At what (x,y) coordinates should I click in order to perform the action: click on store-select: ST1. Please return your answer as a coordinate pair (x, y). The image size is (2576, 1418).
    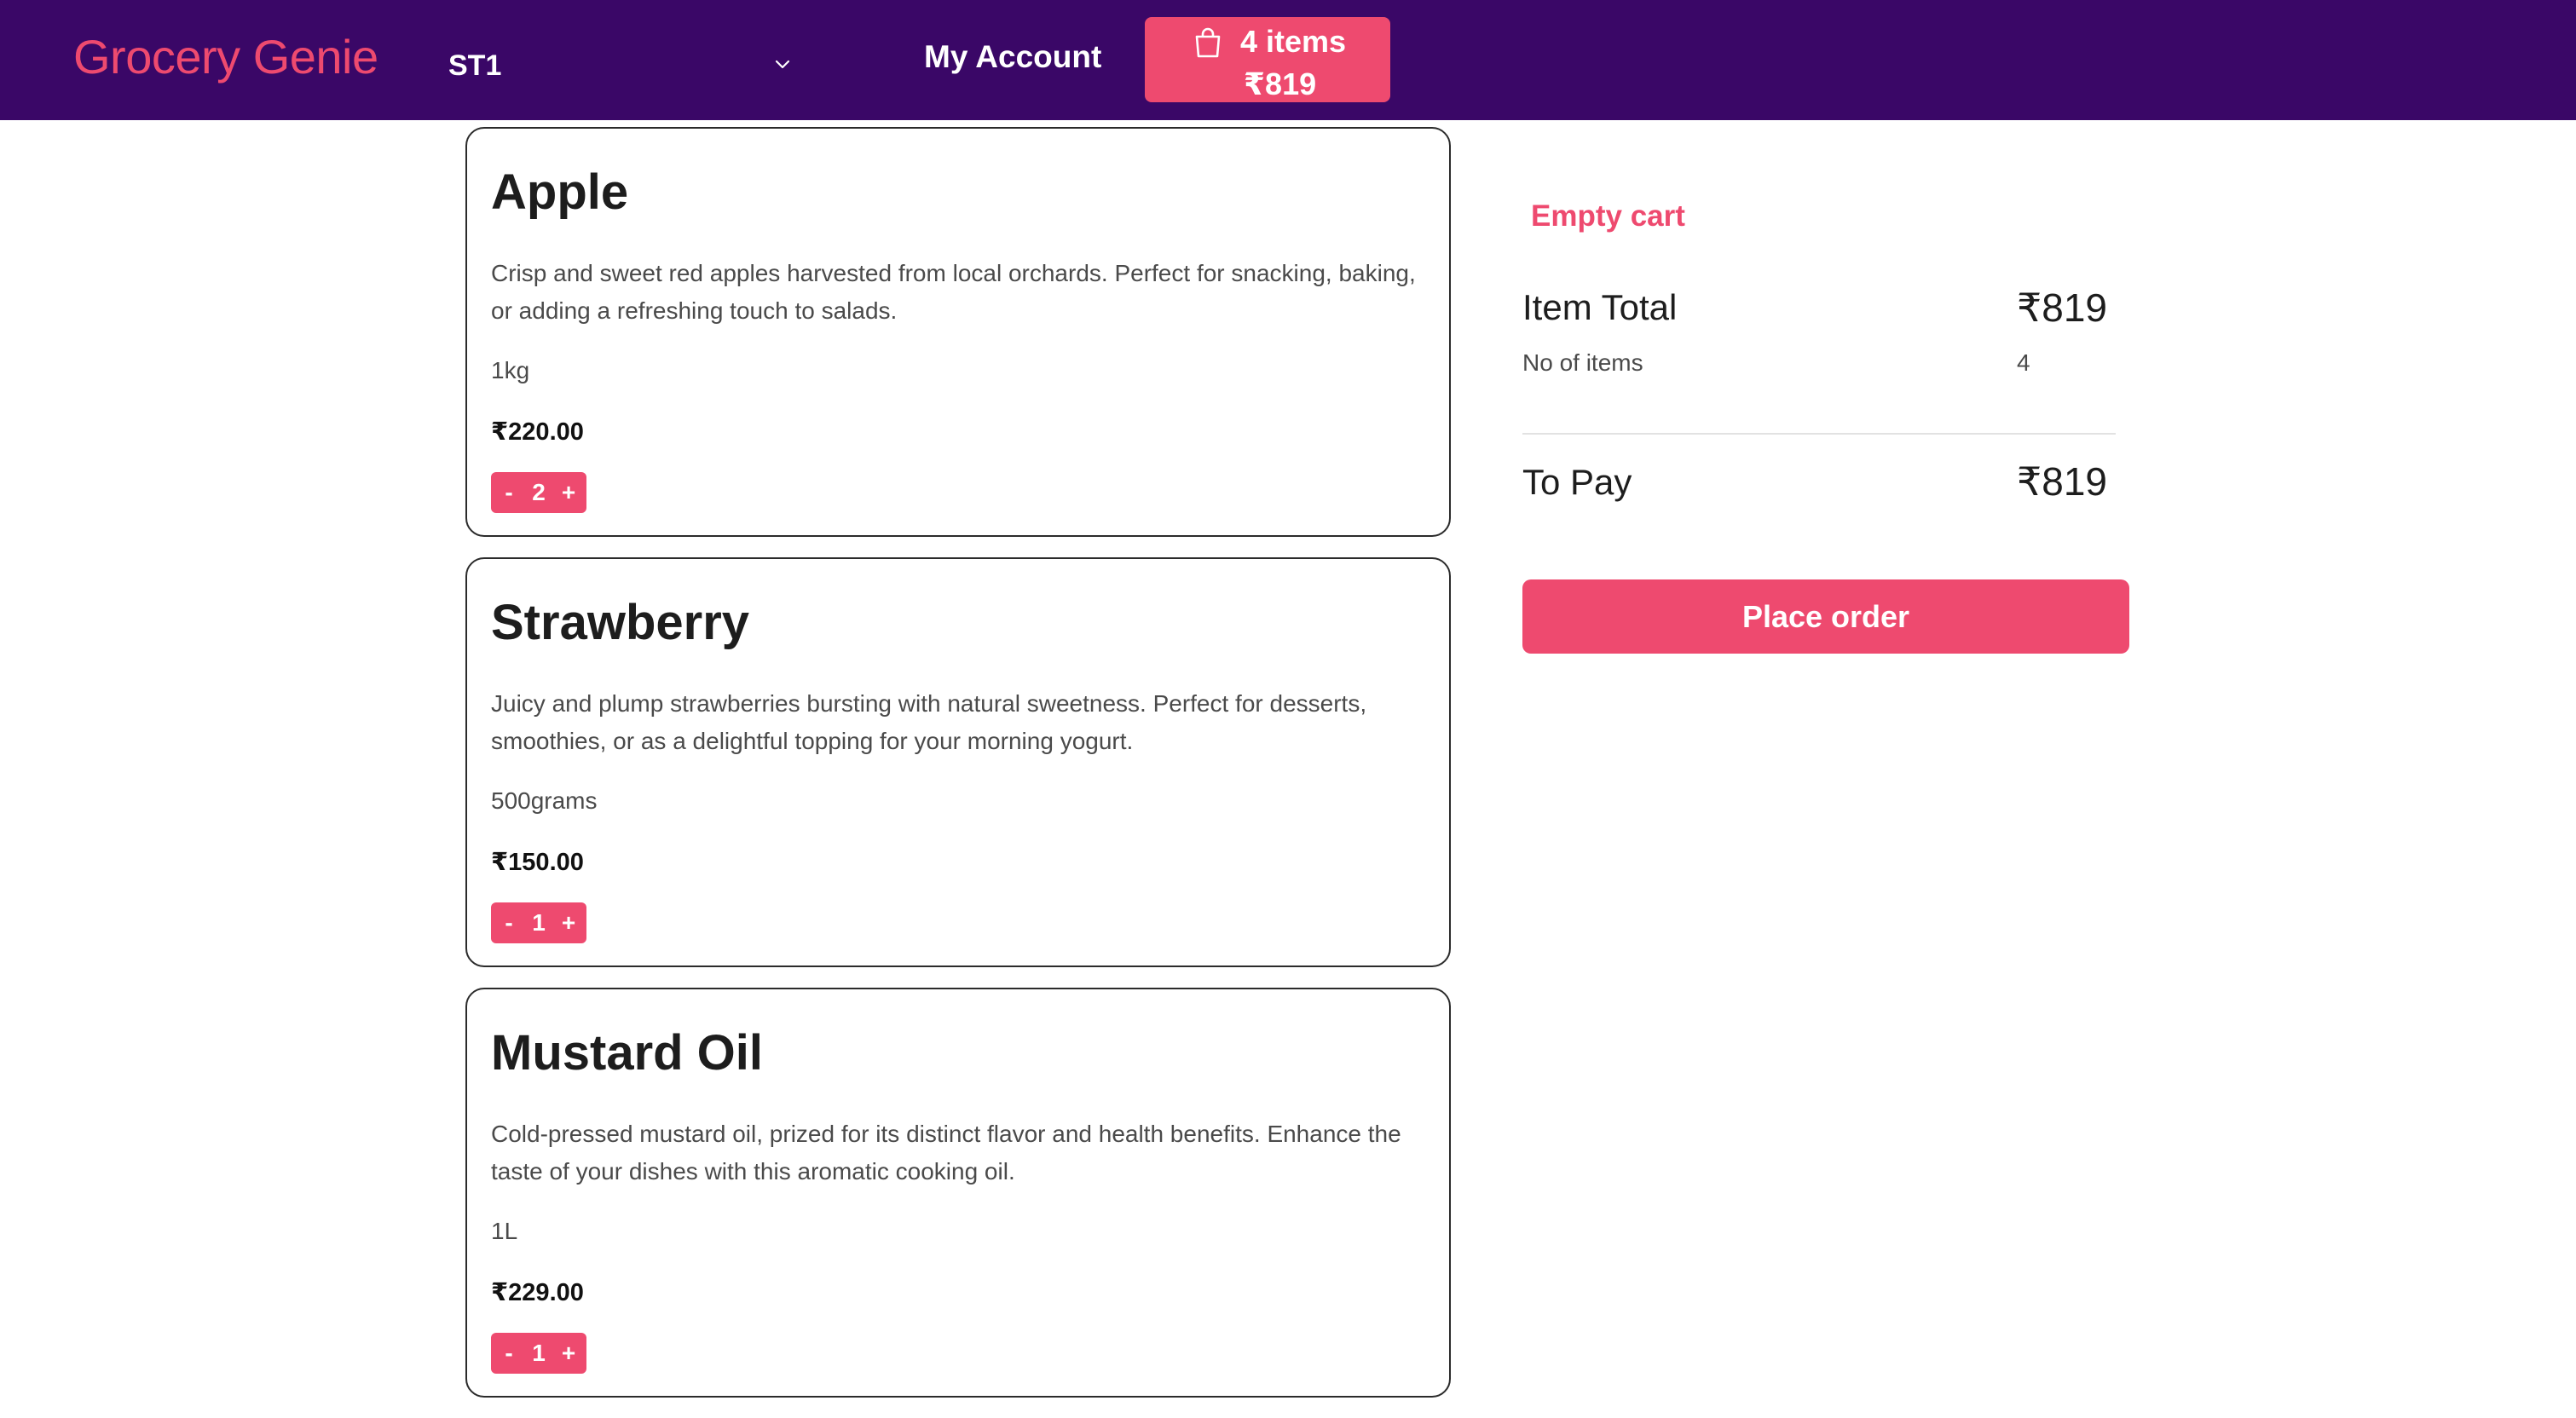
    Looking at the image, I should click on (627, 66).